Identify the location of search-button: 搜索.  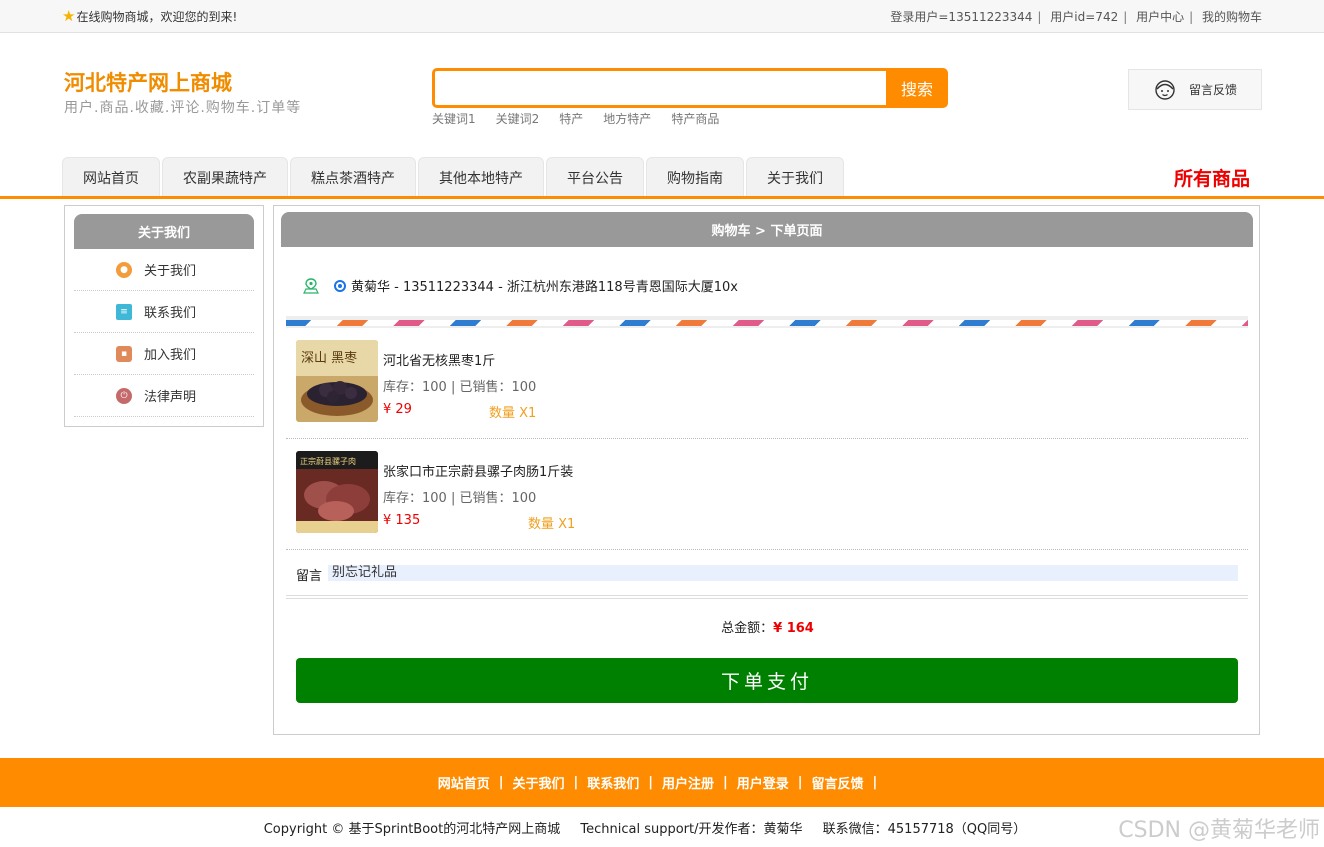
(917, 88).